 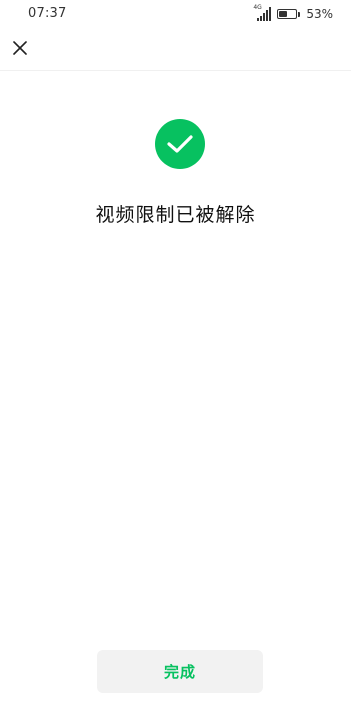 What do you see at coordinates (175, 215) in the screenshot?
I see `result-title: 视频限制已被解除` at bounding box center [175, 215].